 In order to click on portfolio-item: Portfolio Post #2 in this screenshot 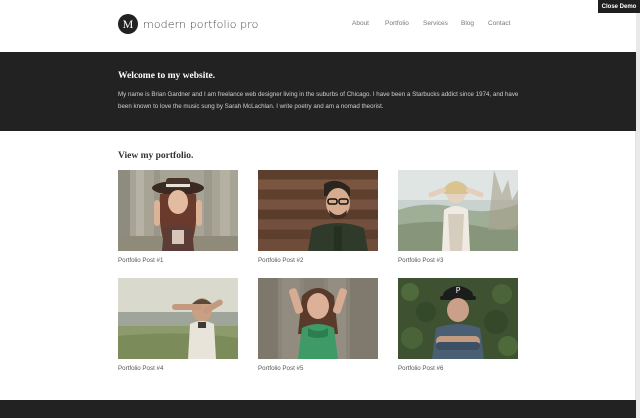, I will do `click(318, 217)`.